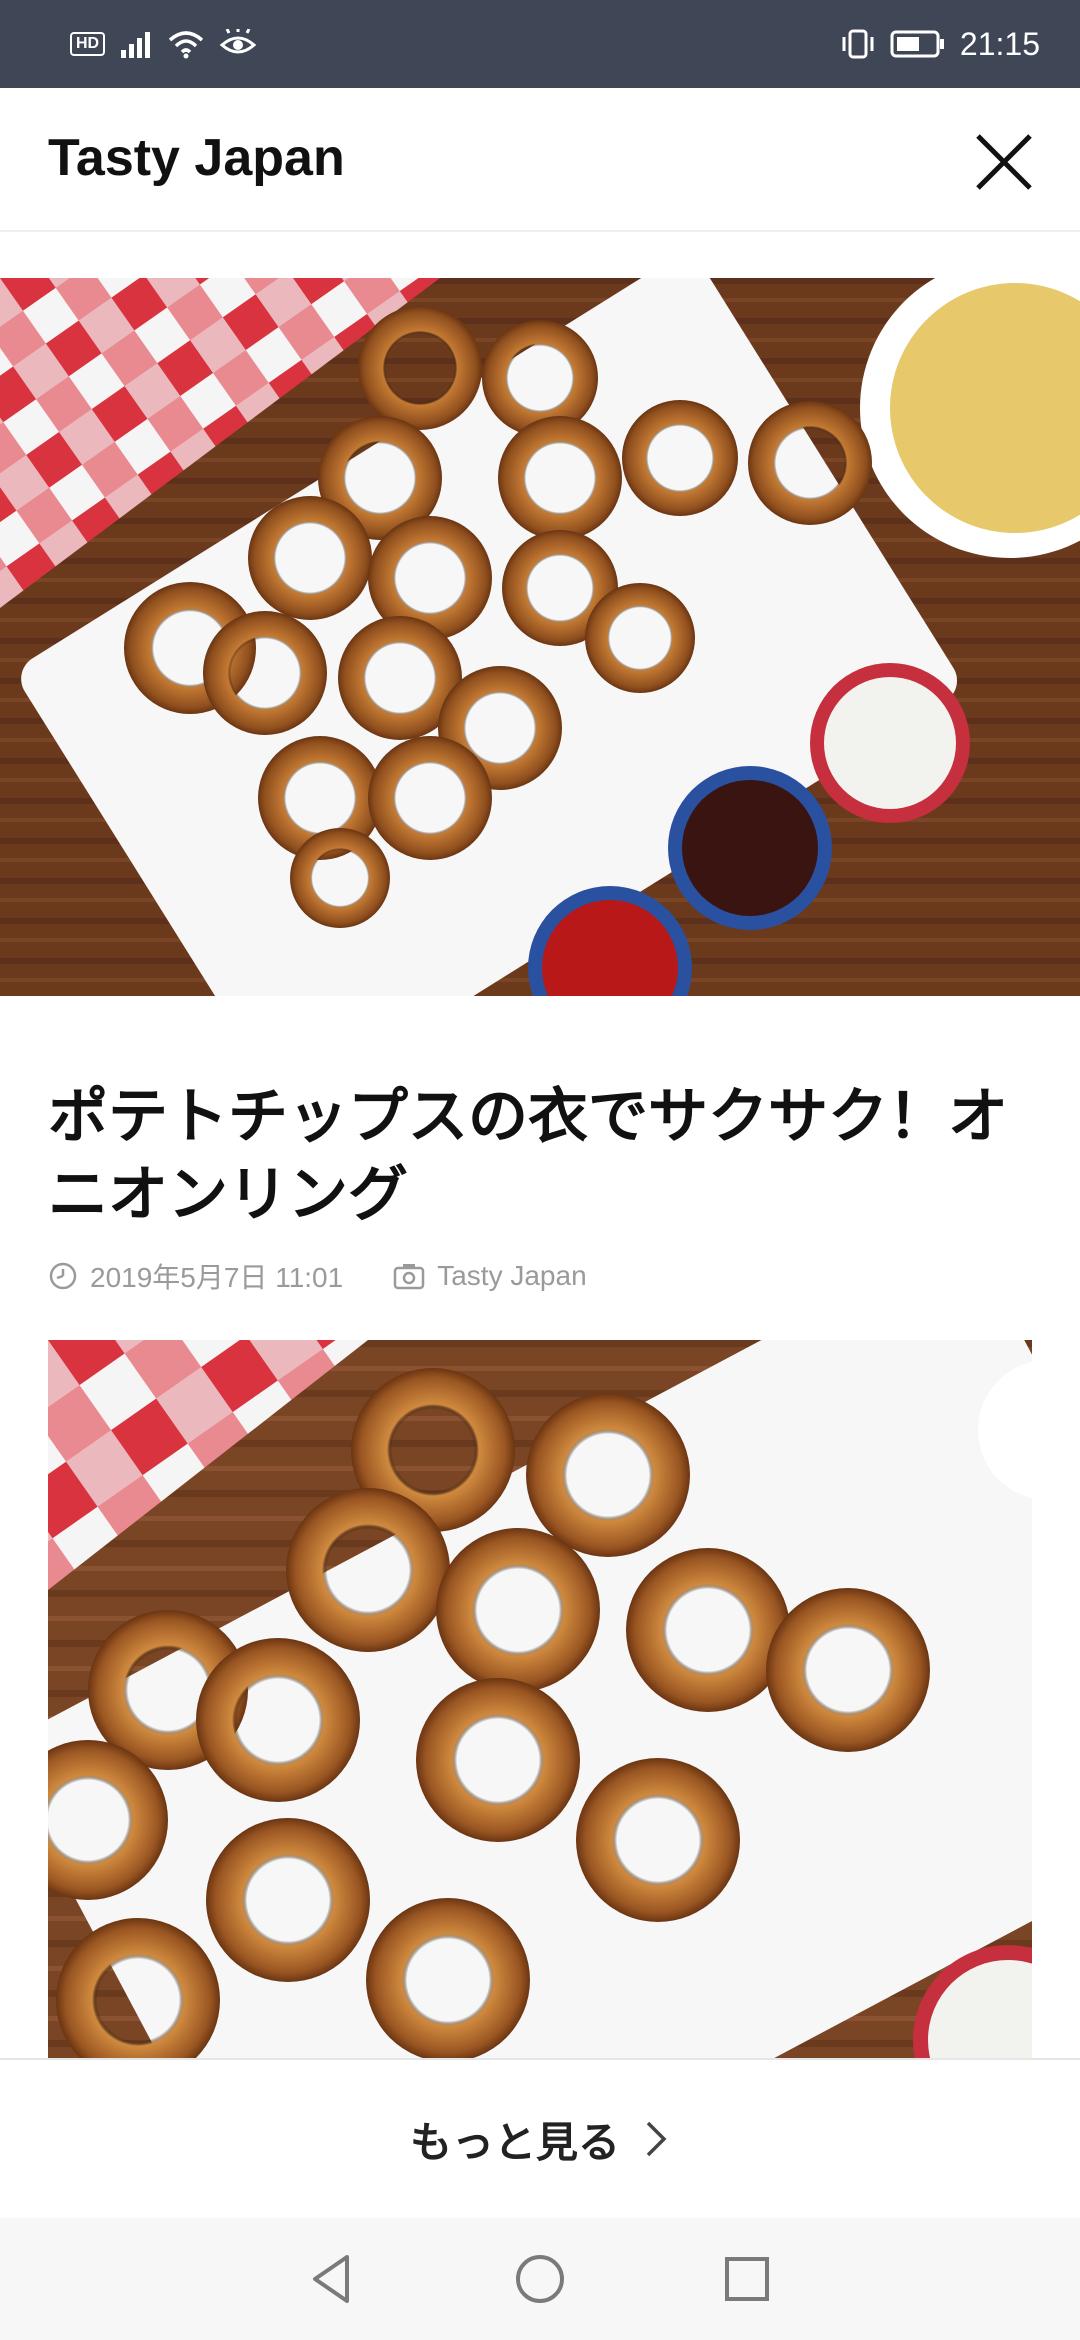 Image resolution: width=1080 pixels, height=2340 pixels. I want to click on home-icon, so click(540, 2279).